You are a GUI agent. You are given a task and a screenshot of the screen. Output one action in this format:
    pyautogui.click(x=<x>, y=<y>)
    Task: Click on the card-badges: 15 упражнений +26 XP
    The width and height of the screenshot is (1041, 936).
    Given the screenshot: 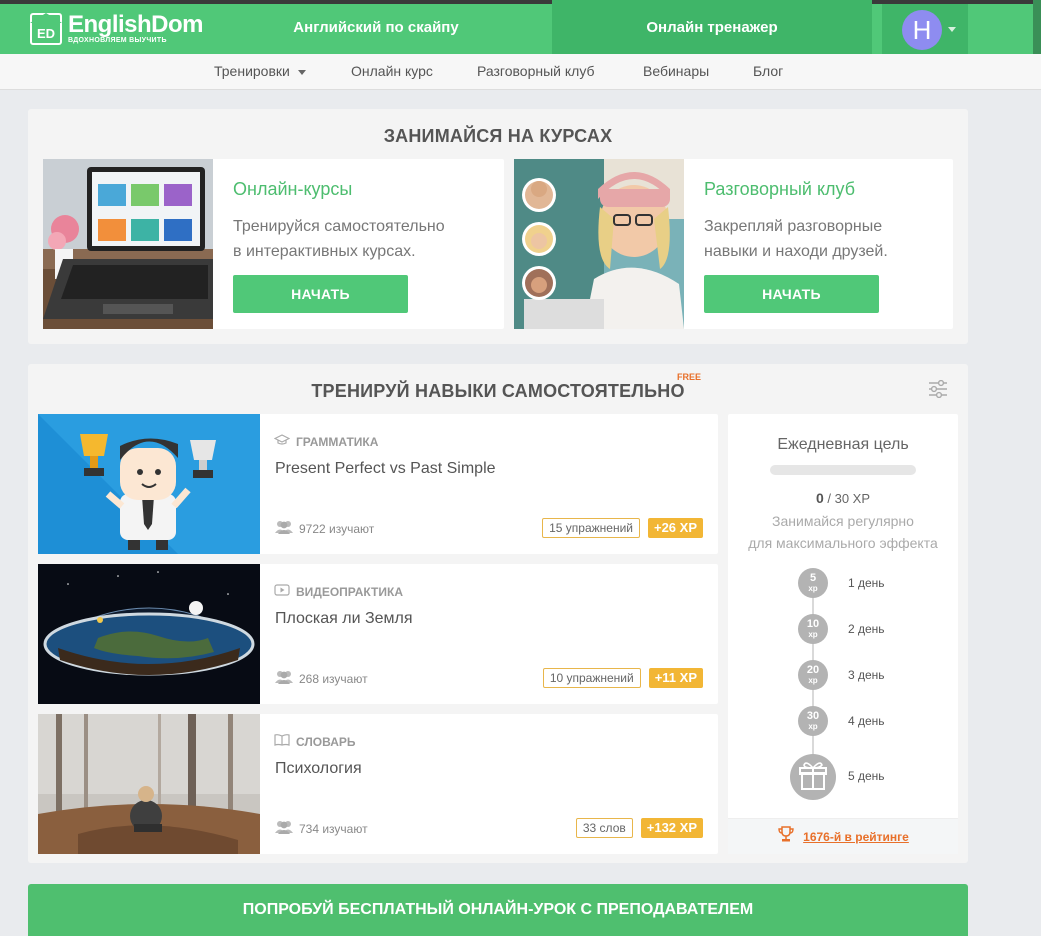 What is the action you would take?
    pyautogui.click(x=622, y=528)
    